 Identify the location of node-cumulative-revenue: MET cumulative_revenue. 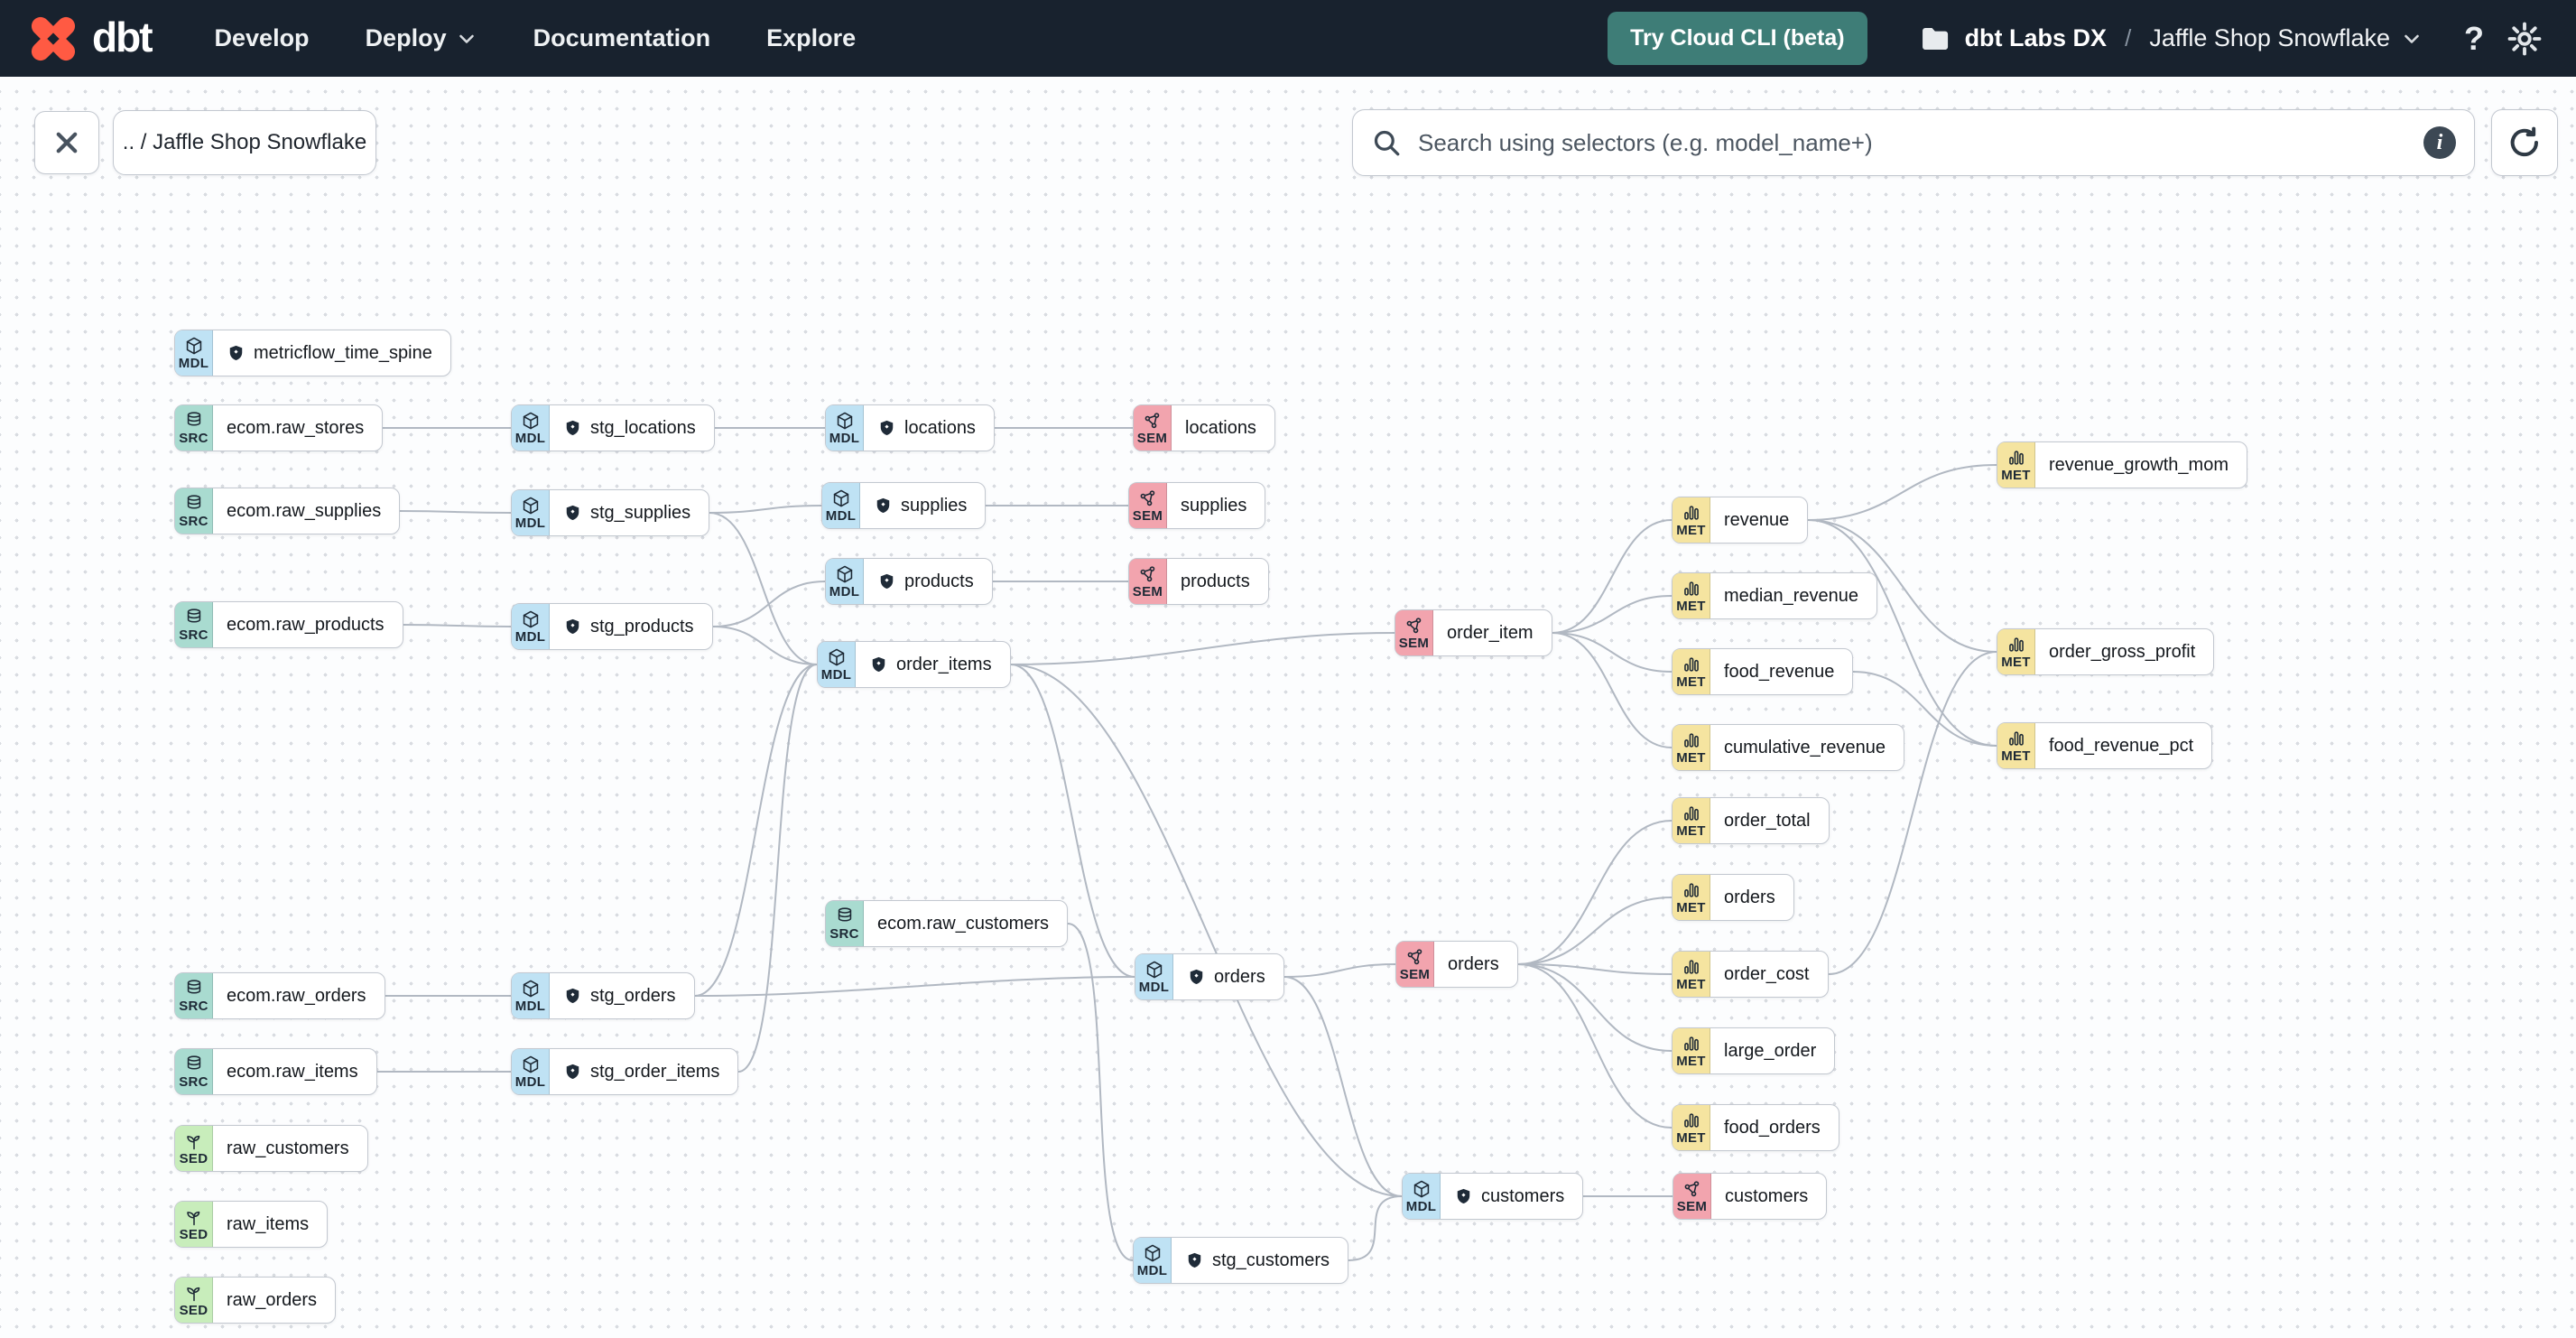
(1788, 747).